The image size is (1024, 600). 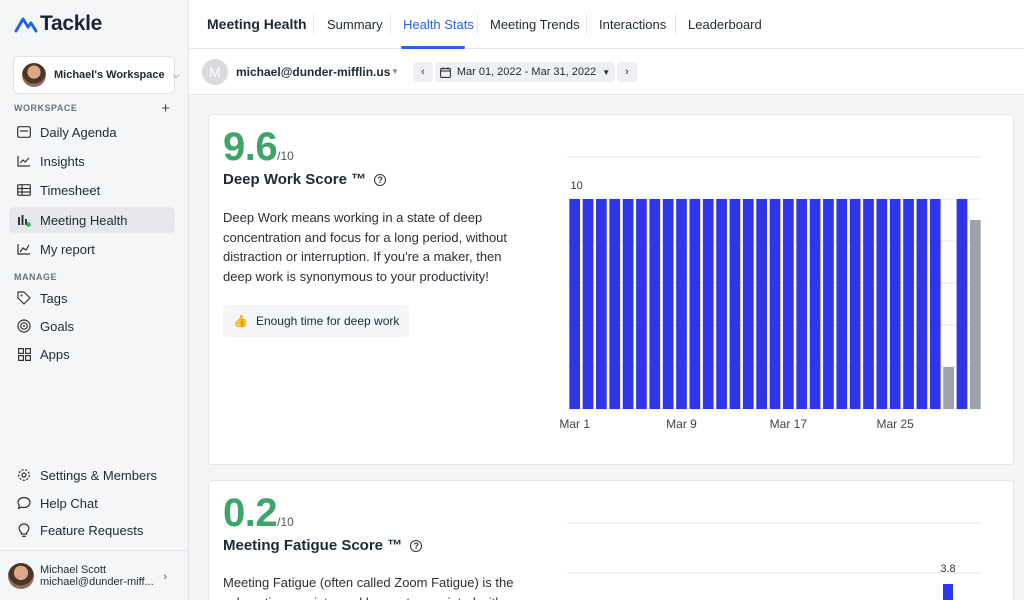 I want to click on tab-health-stats: Health Stats, so click(x=438, y=24).